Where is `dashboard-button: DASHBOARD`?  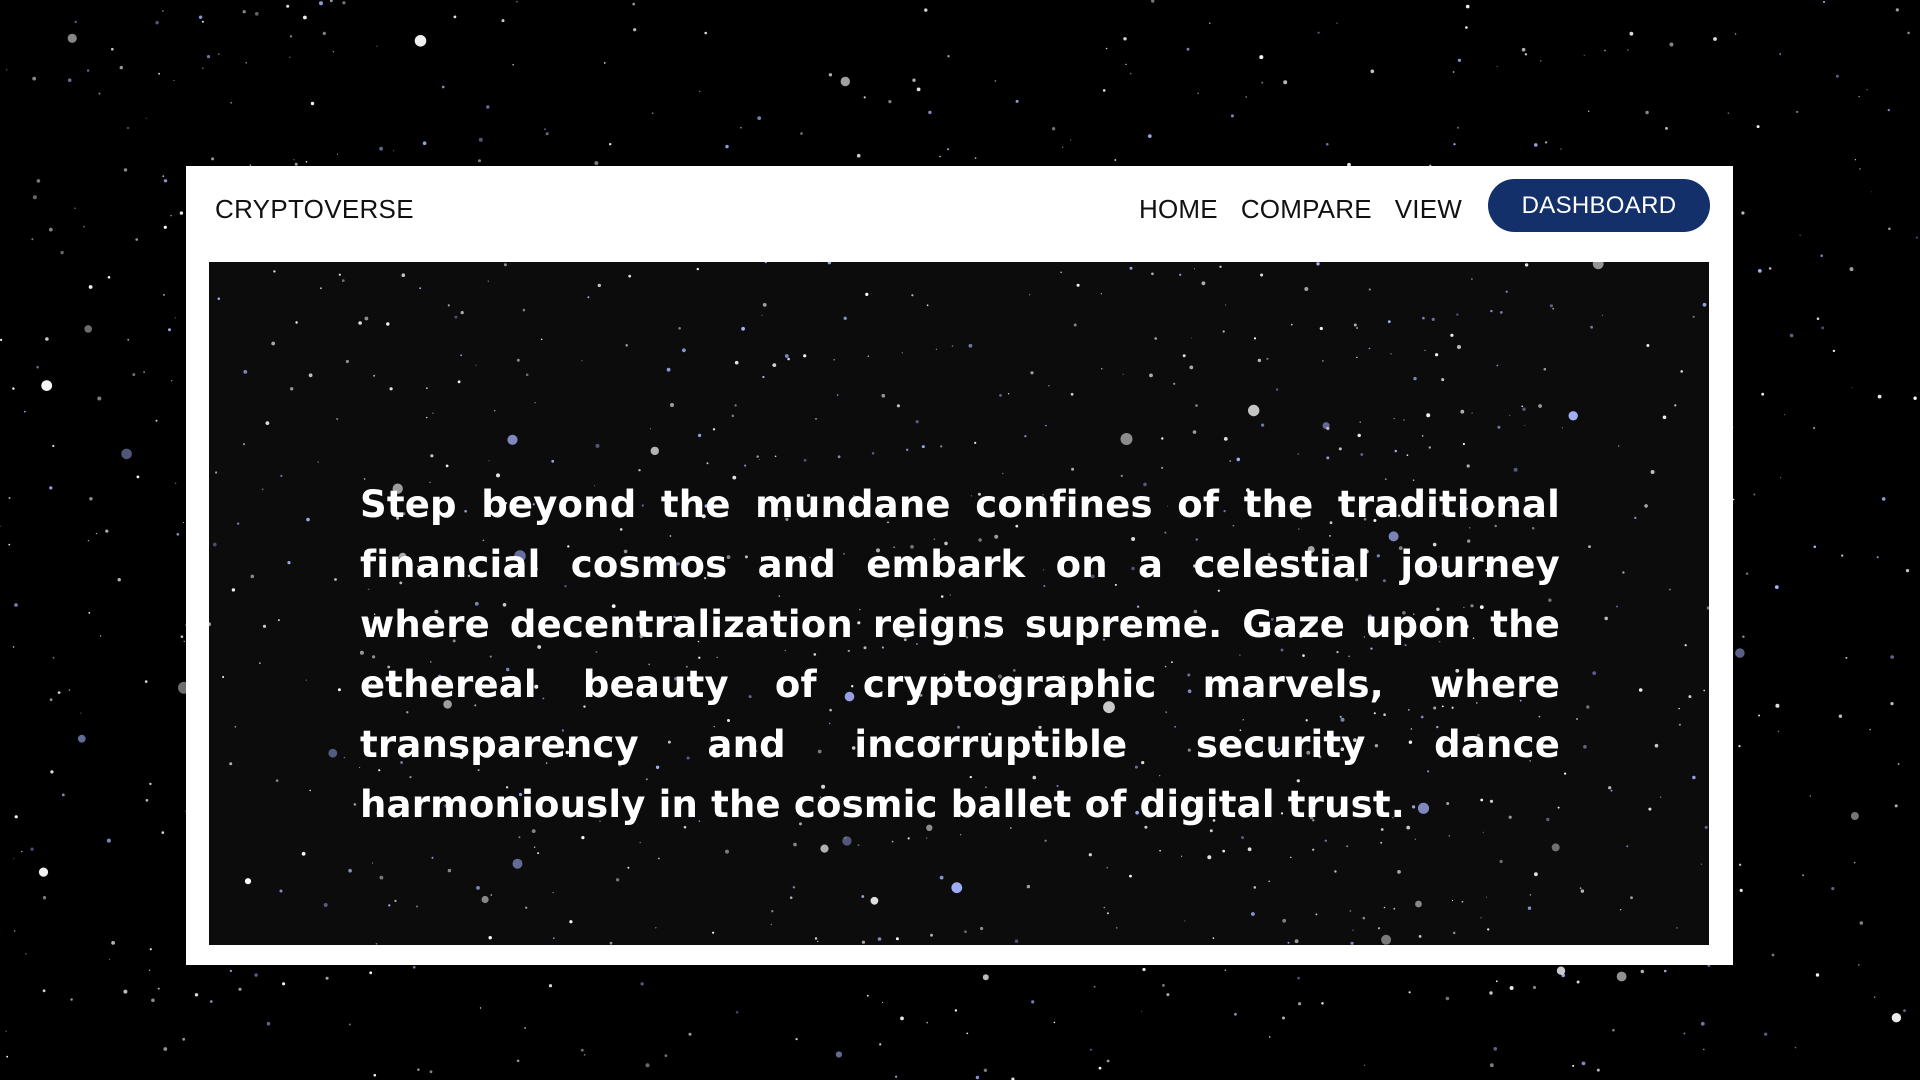
dashboard-button: DASHBOARD is located at coordinates (1599, 205).